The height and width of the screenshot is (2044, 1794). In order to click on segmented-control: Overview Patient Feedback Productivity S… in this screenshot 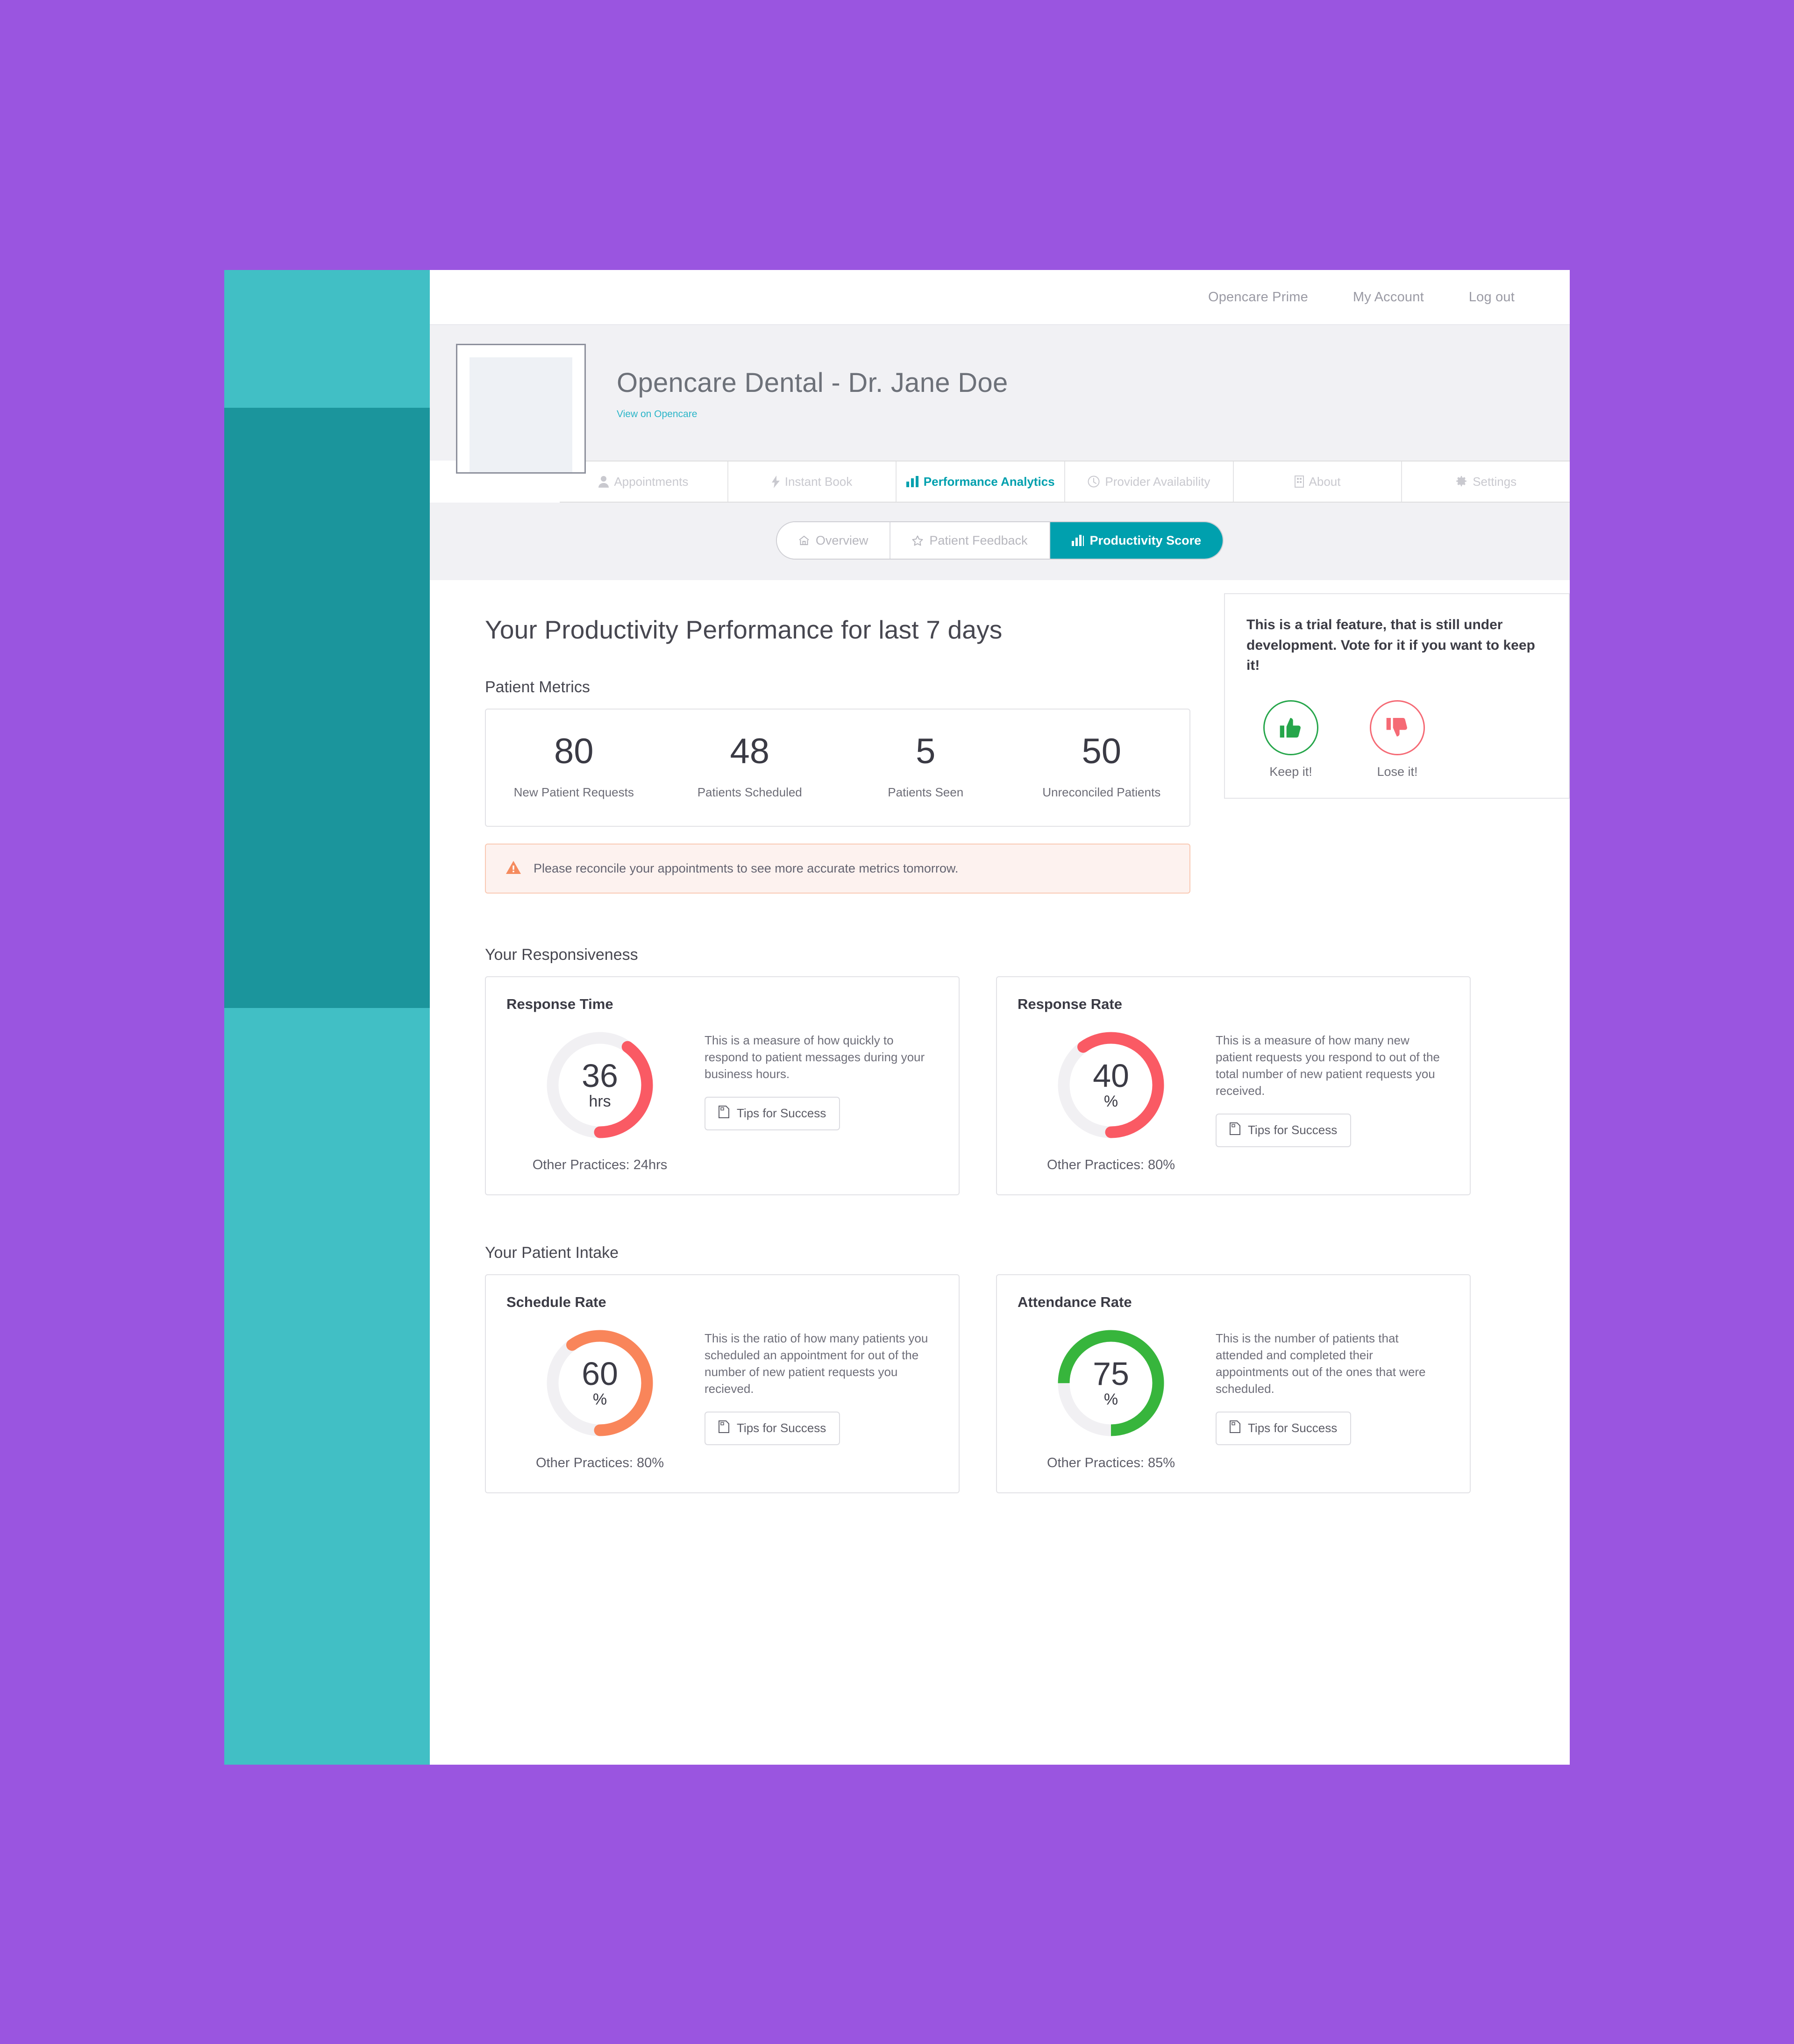, I will do `click(1000, 540)`.